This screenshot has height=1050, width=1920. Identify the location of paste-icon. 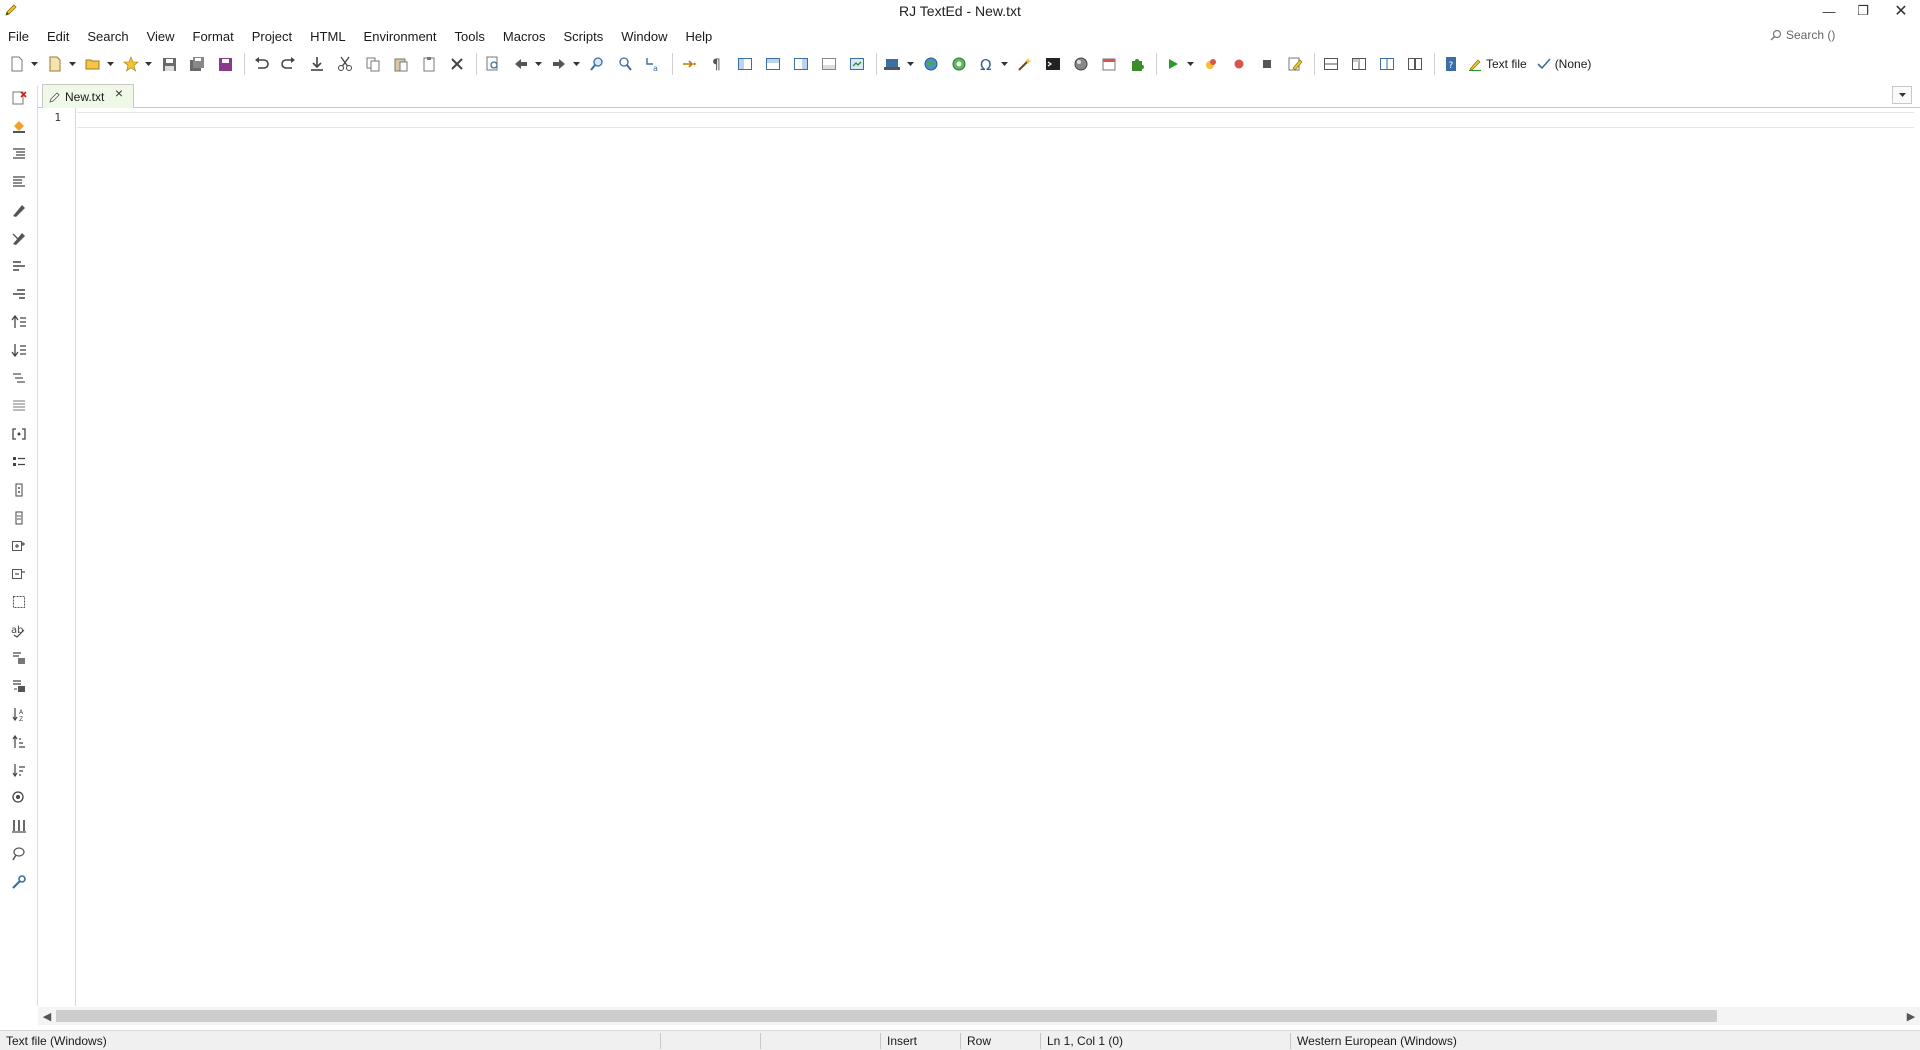
(401, 64).